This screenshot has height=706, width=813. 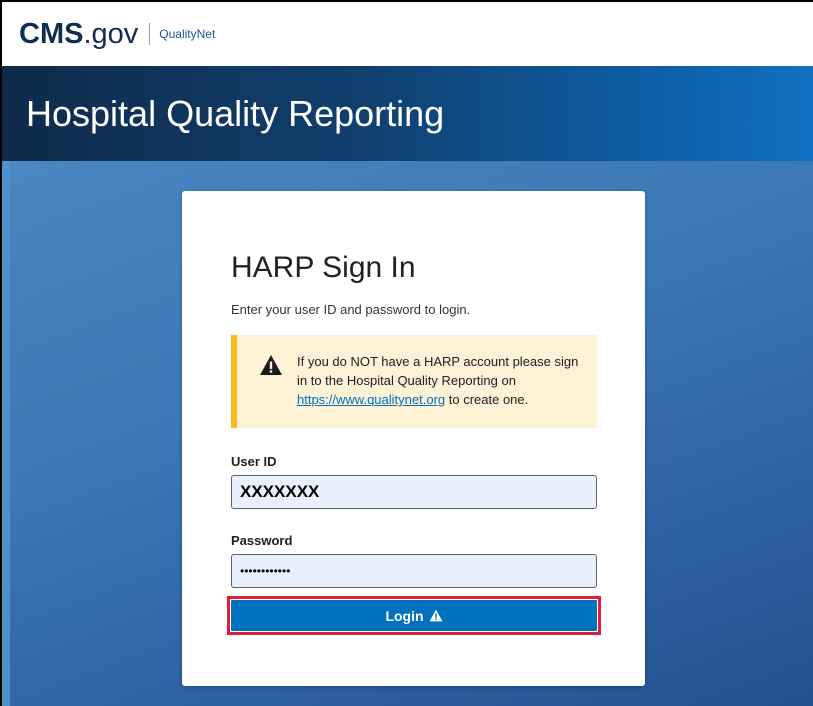 I want to click on left-strip, so click(x=6, y=433).